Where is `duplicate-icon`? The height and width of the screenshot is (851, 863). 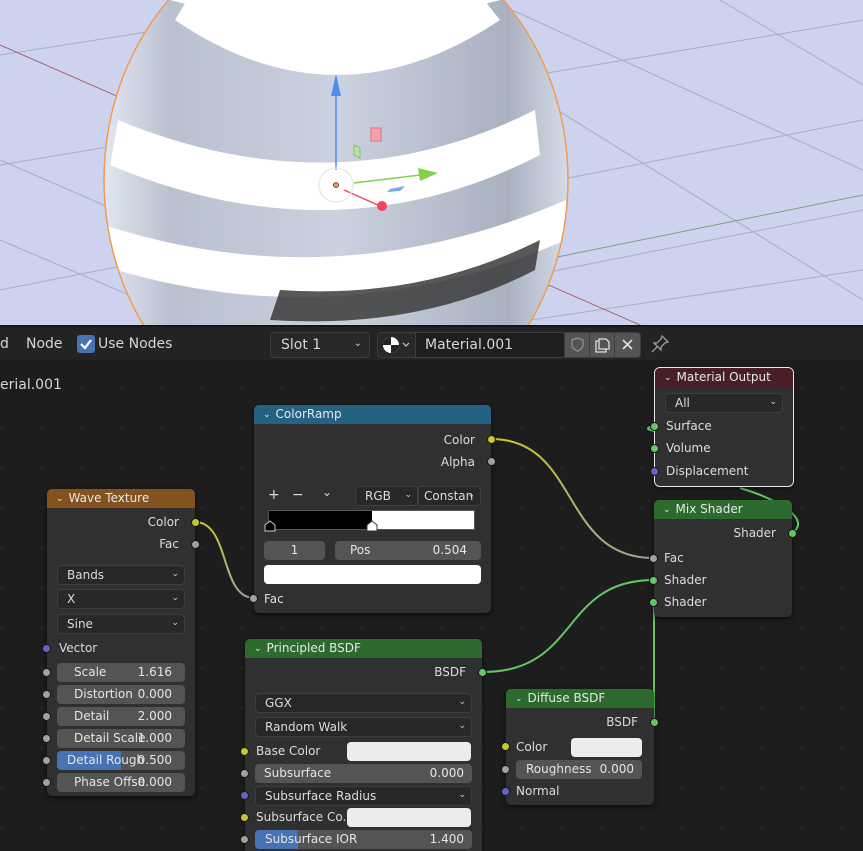
duplicate-icon is located at coordinates (602, 345).